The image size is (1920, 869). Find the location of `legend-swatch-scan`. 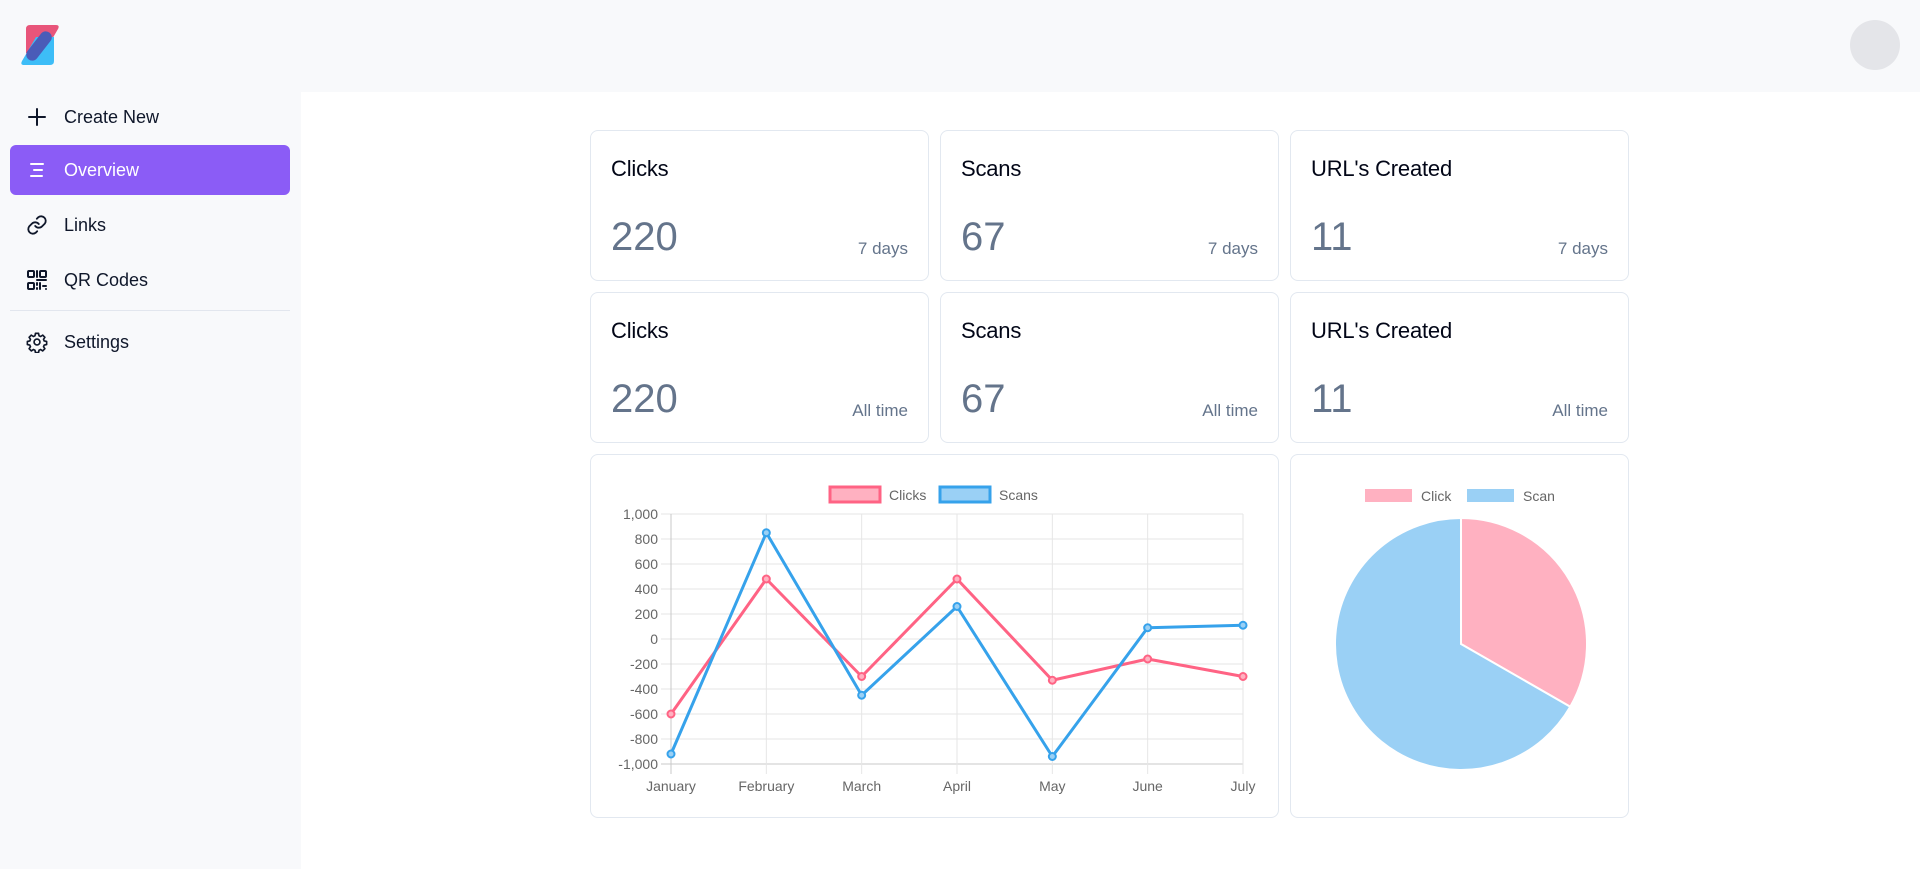

legend-swatch-scan is located at coordinates (1490, 495).